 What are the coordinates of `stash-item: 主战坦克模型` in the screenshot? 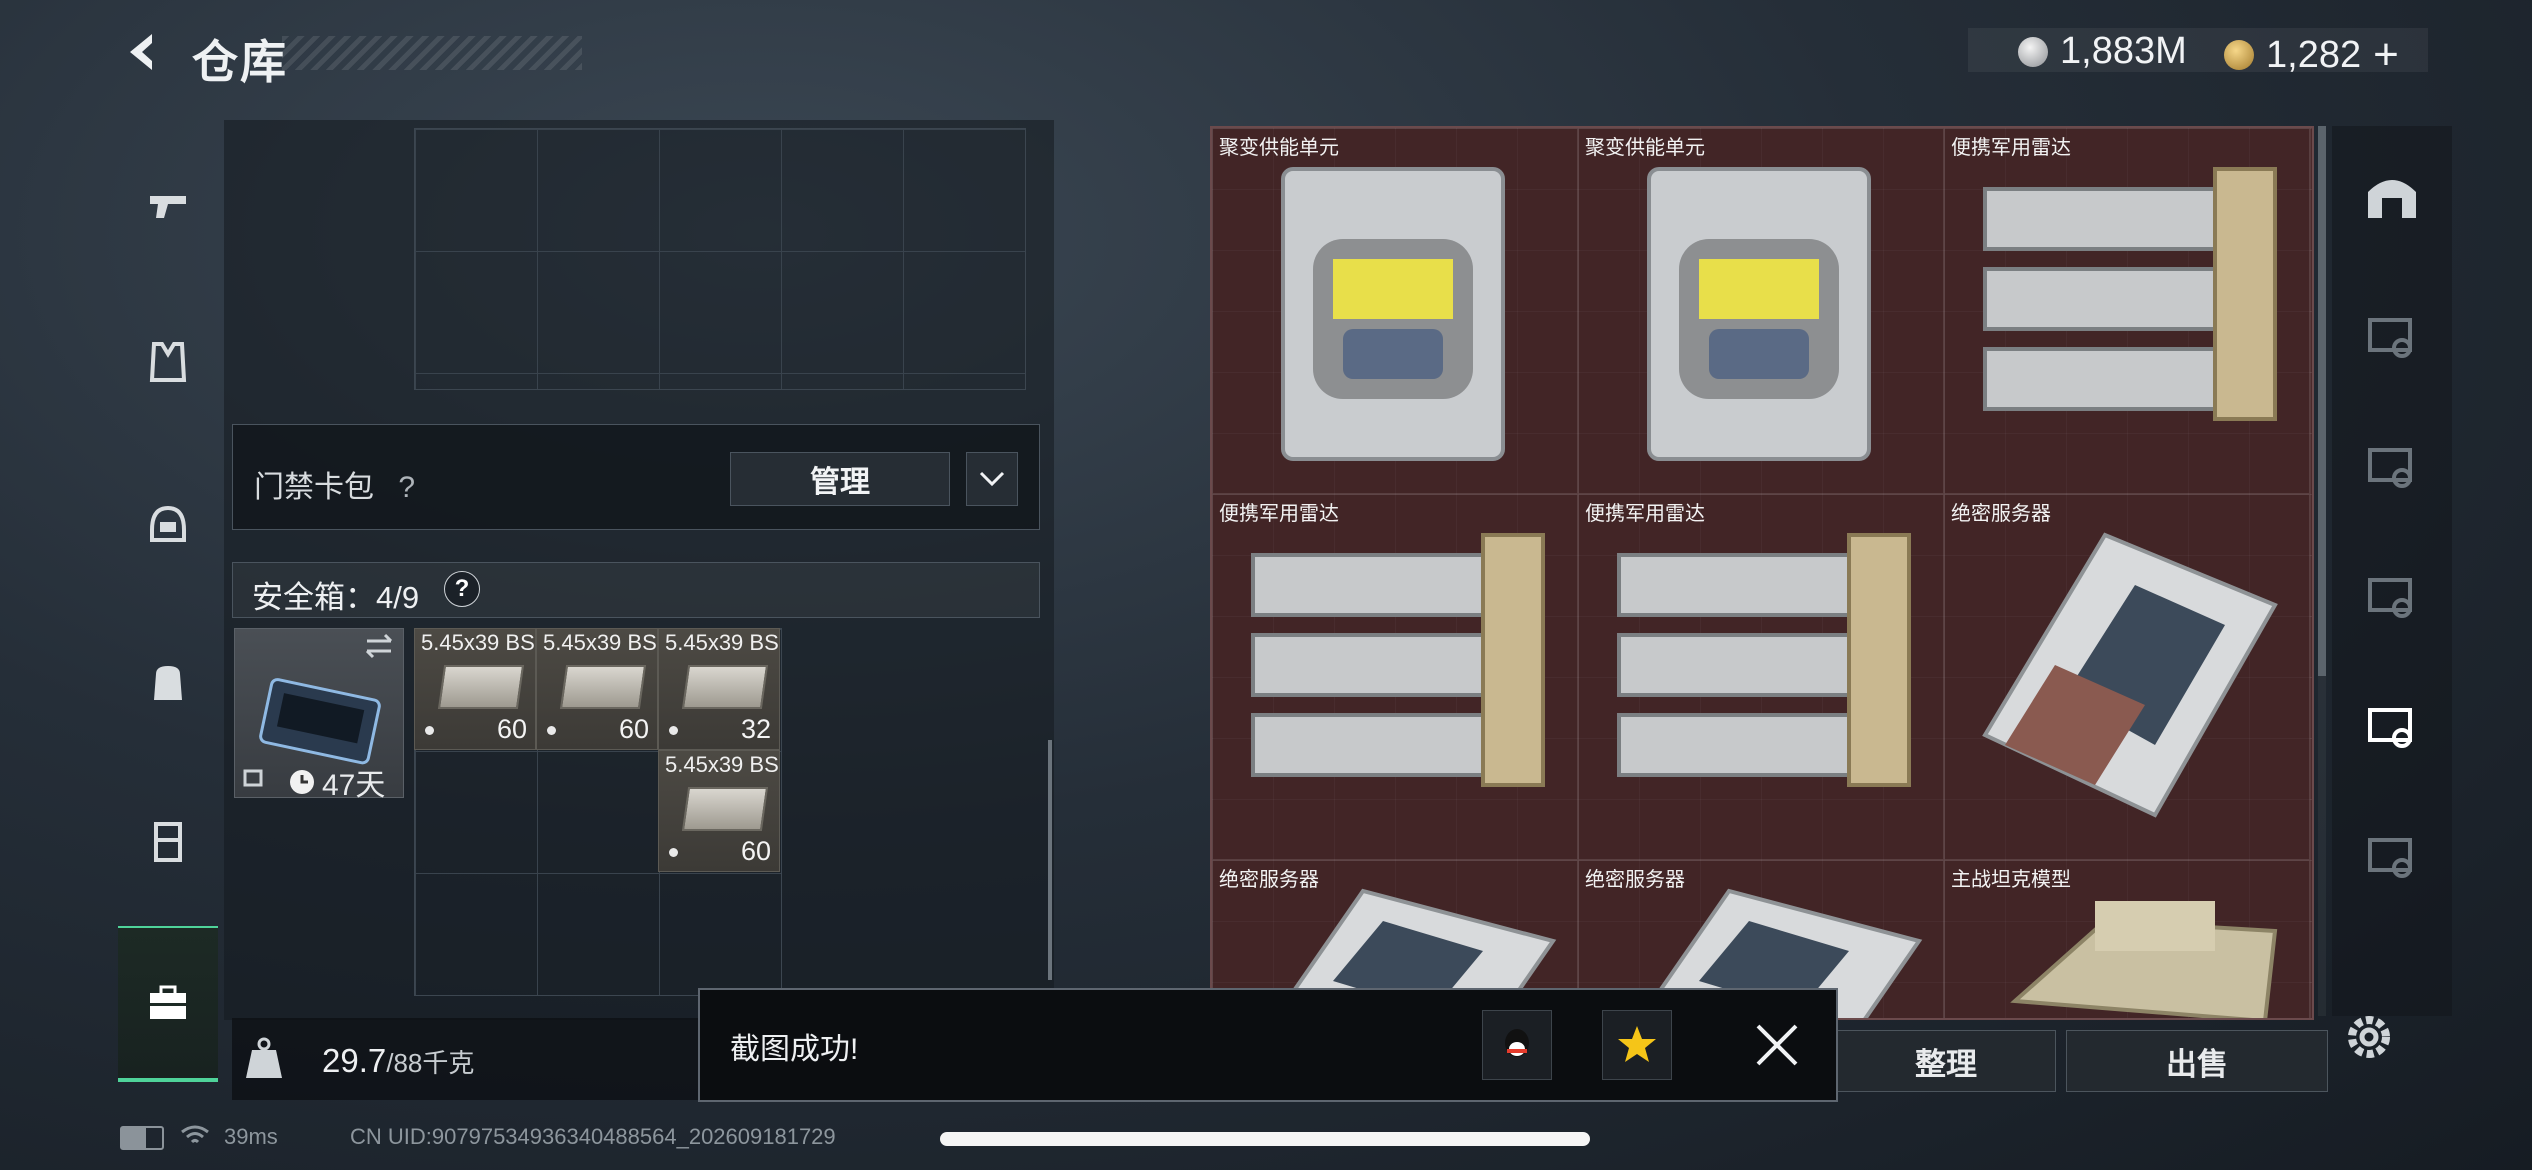 It's located at (2127, 939).